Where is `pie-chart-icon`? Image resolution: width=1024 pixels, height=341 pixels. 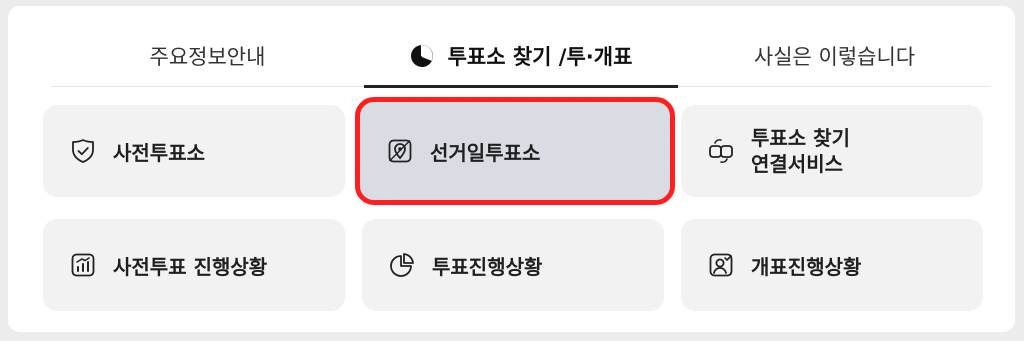
pie-chart-icon is located at coordinates (421, 56).